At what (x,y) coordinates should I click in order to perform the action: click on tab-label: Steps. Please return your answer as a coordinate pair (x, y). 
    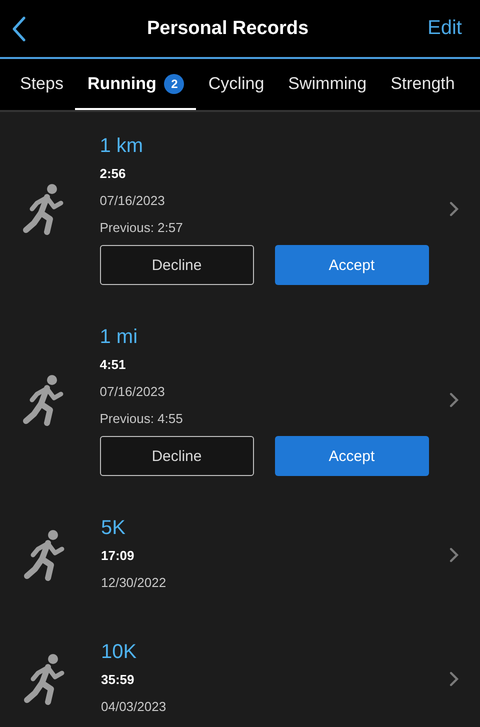
    Looking at the image, I should click on (42, 84).